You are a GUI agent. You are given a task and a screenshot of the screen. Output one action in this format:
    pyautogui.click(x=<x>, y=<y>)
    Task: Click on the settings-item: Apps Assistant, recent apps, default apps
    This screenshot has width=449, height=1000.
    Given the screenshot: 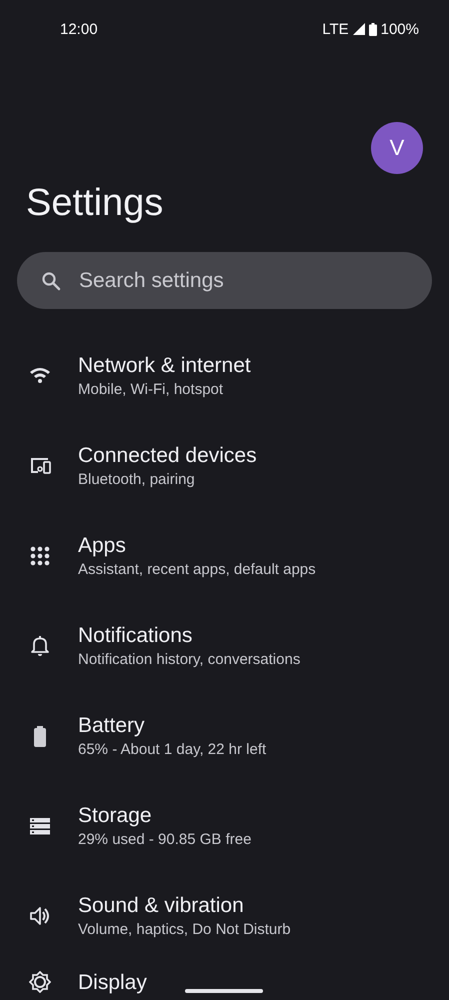 What is the action you would take?
    pyautogui.click(x=224, y=556)
    